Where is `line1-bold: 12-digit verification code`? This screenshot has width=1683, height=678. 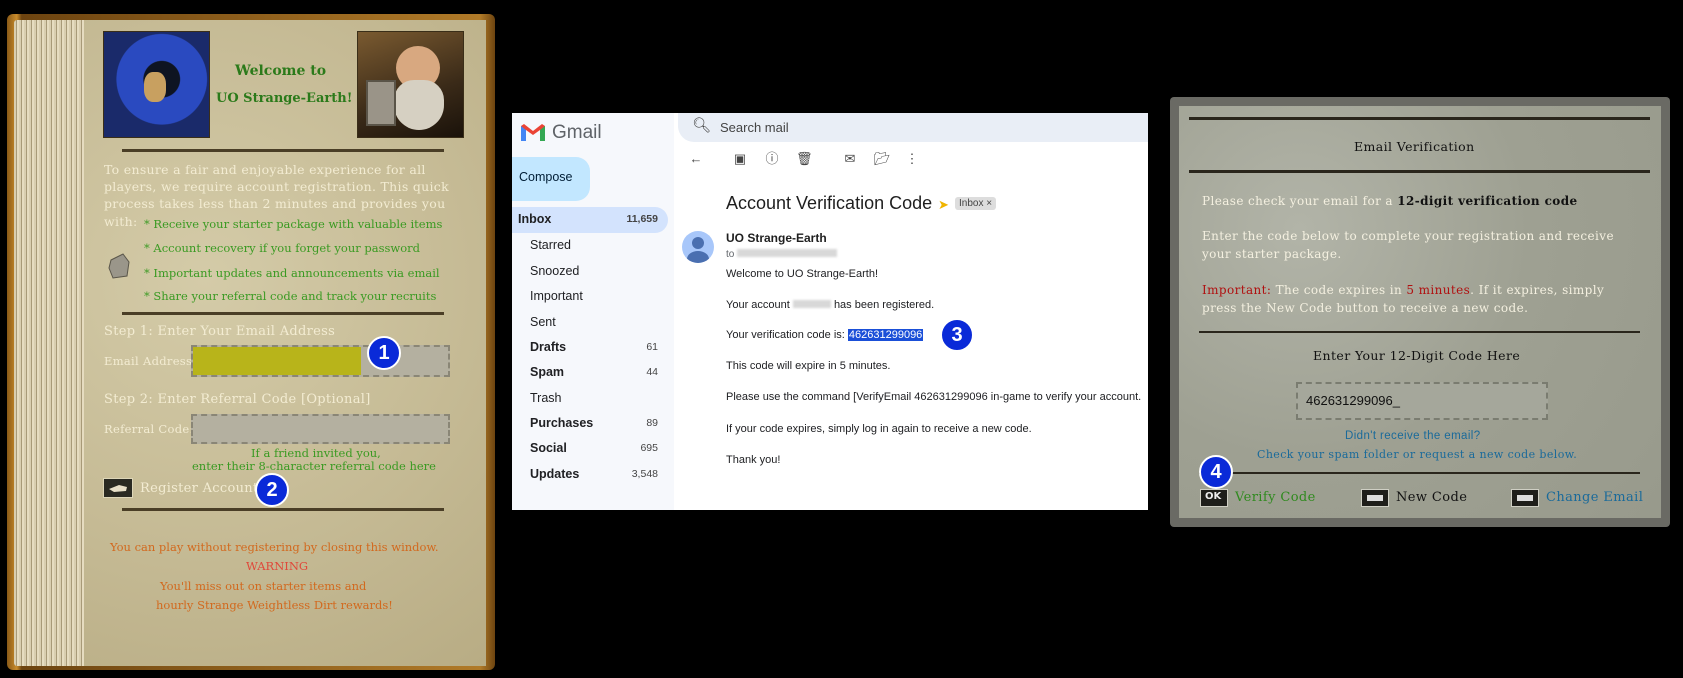
line1-bold: 12-digit verification code is located at coordinates (1487, 201).